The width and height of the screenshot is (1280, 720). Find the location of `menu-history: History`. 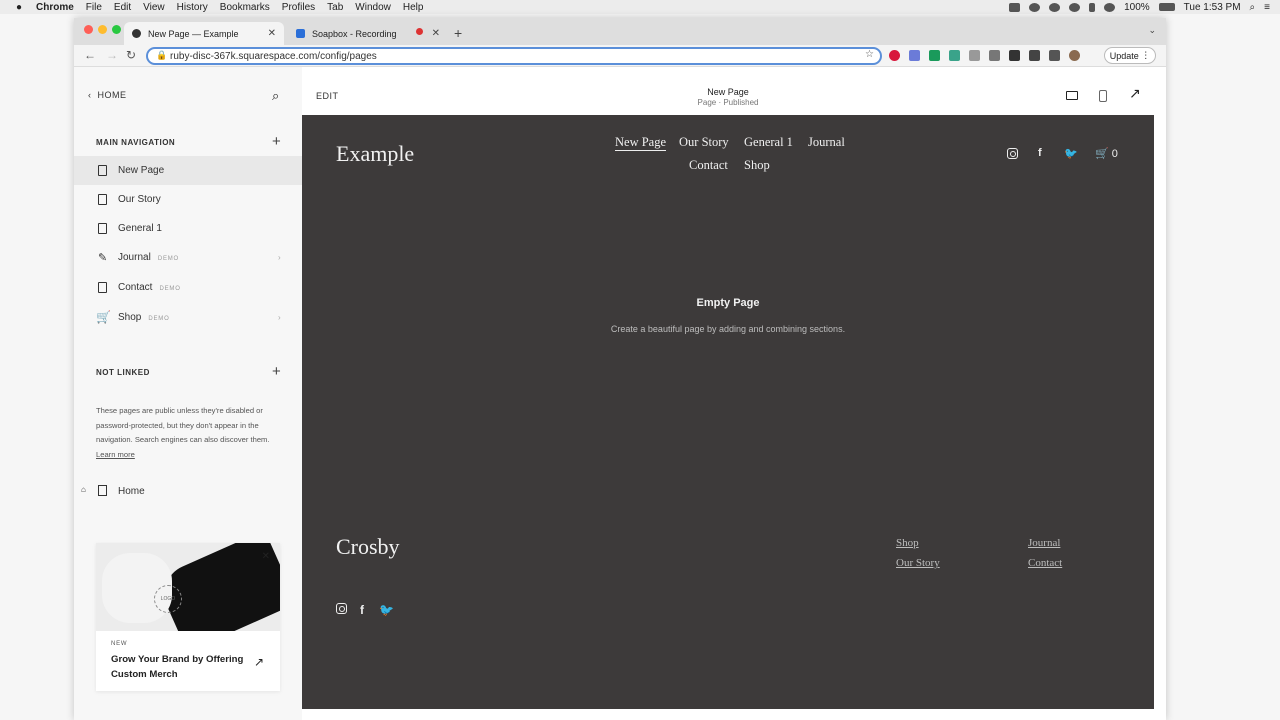

menu-history: History is located at coordinates (192, 7).